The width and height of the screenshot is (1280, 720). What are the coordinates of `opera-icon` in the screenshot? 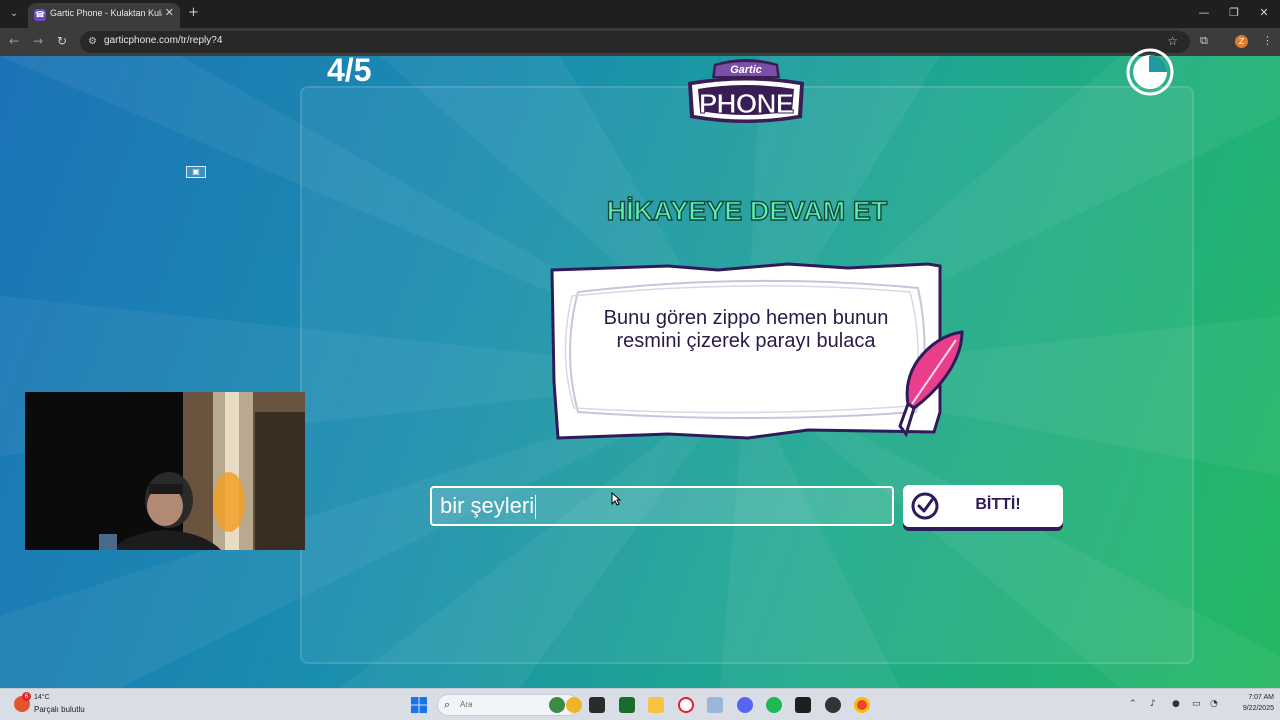 It's located at (686, 705).